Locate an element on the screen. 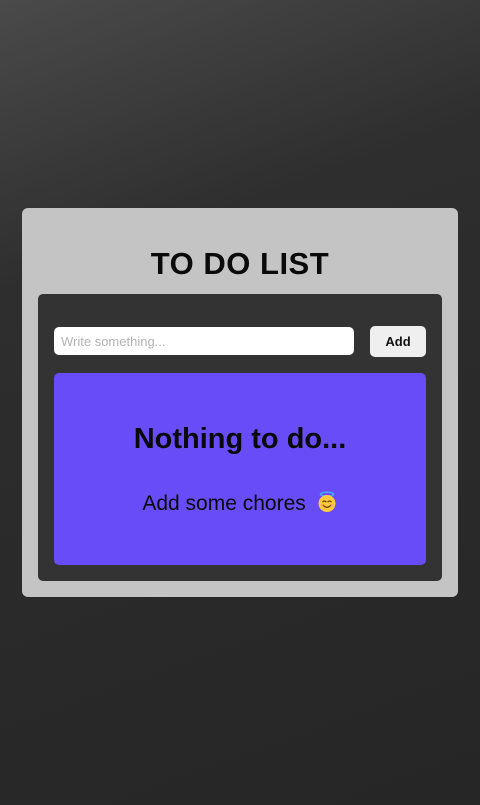  task-input is located at coordinates (204, 341).